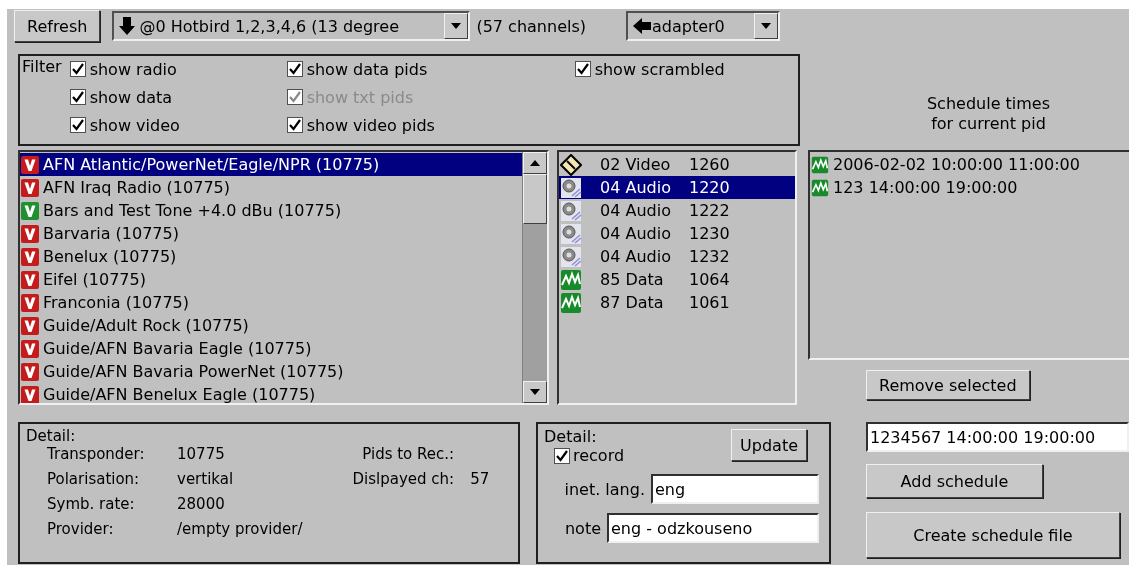  What do you see at coordinates (271, 233) in the screenshot?
I see `channel-item: Barvaria (10775)` at bounding box center [271, 233].